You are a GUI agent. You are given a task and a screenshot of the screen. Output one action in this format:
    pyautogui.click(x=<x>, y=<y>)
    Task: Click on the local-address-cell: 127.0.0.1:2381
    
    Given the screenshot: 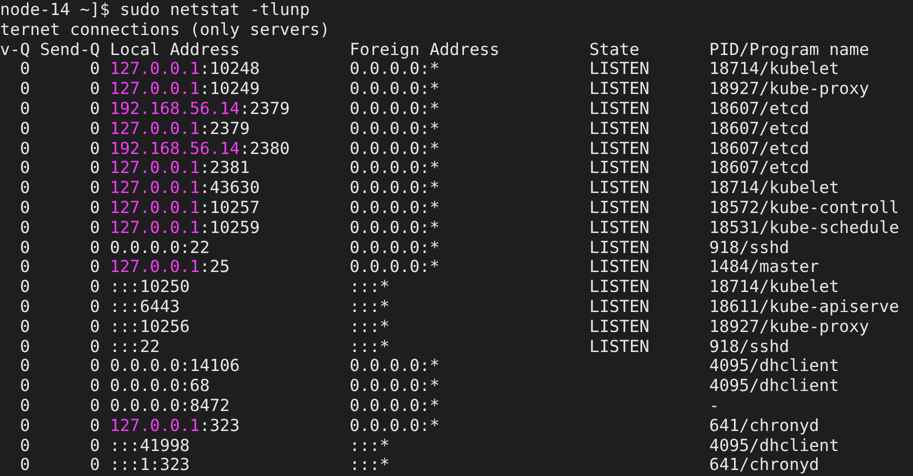 What is the action you would take?
    pyautogui.click(x=180, y=168)
    